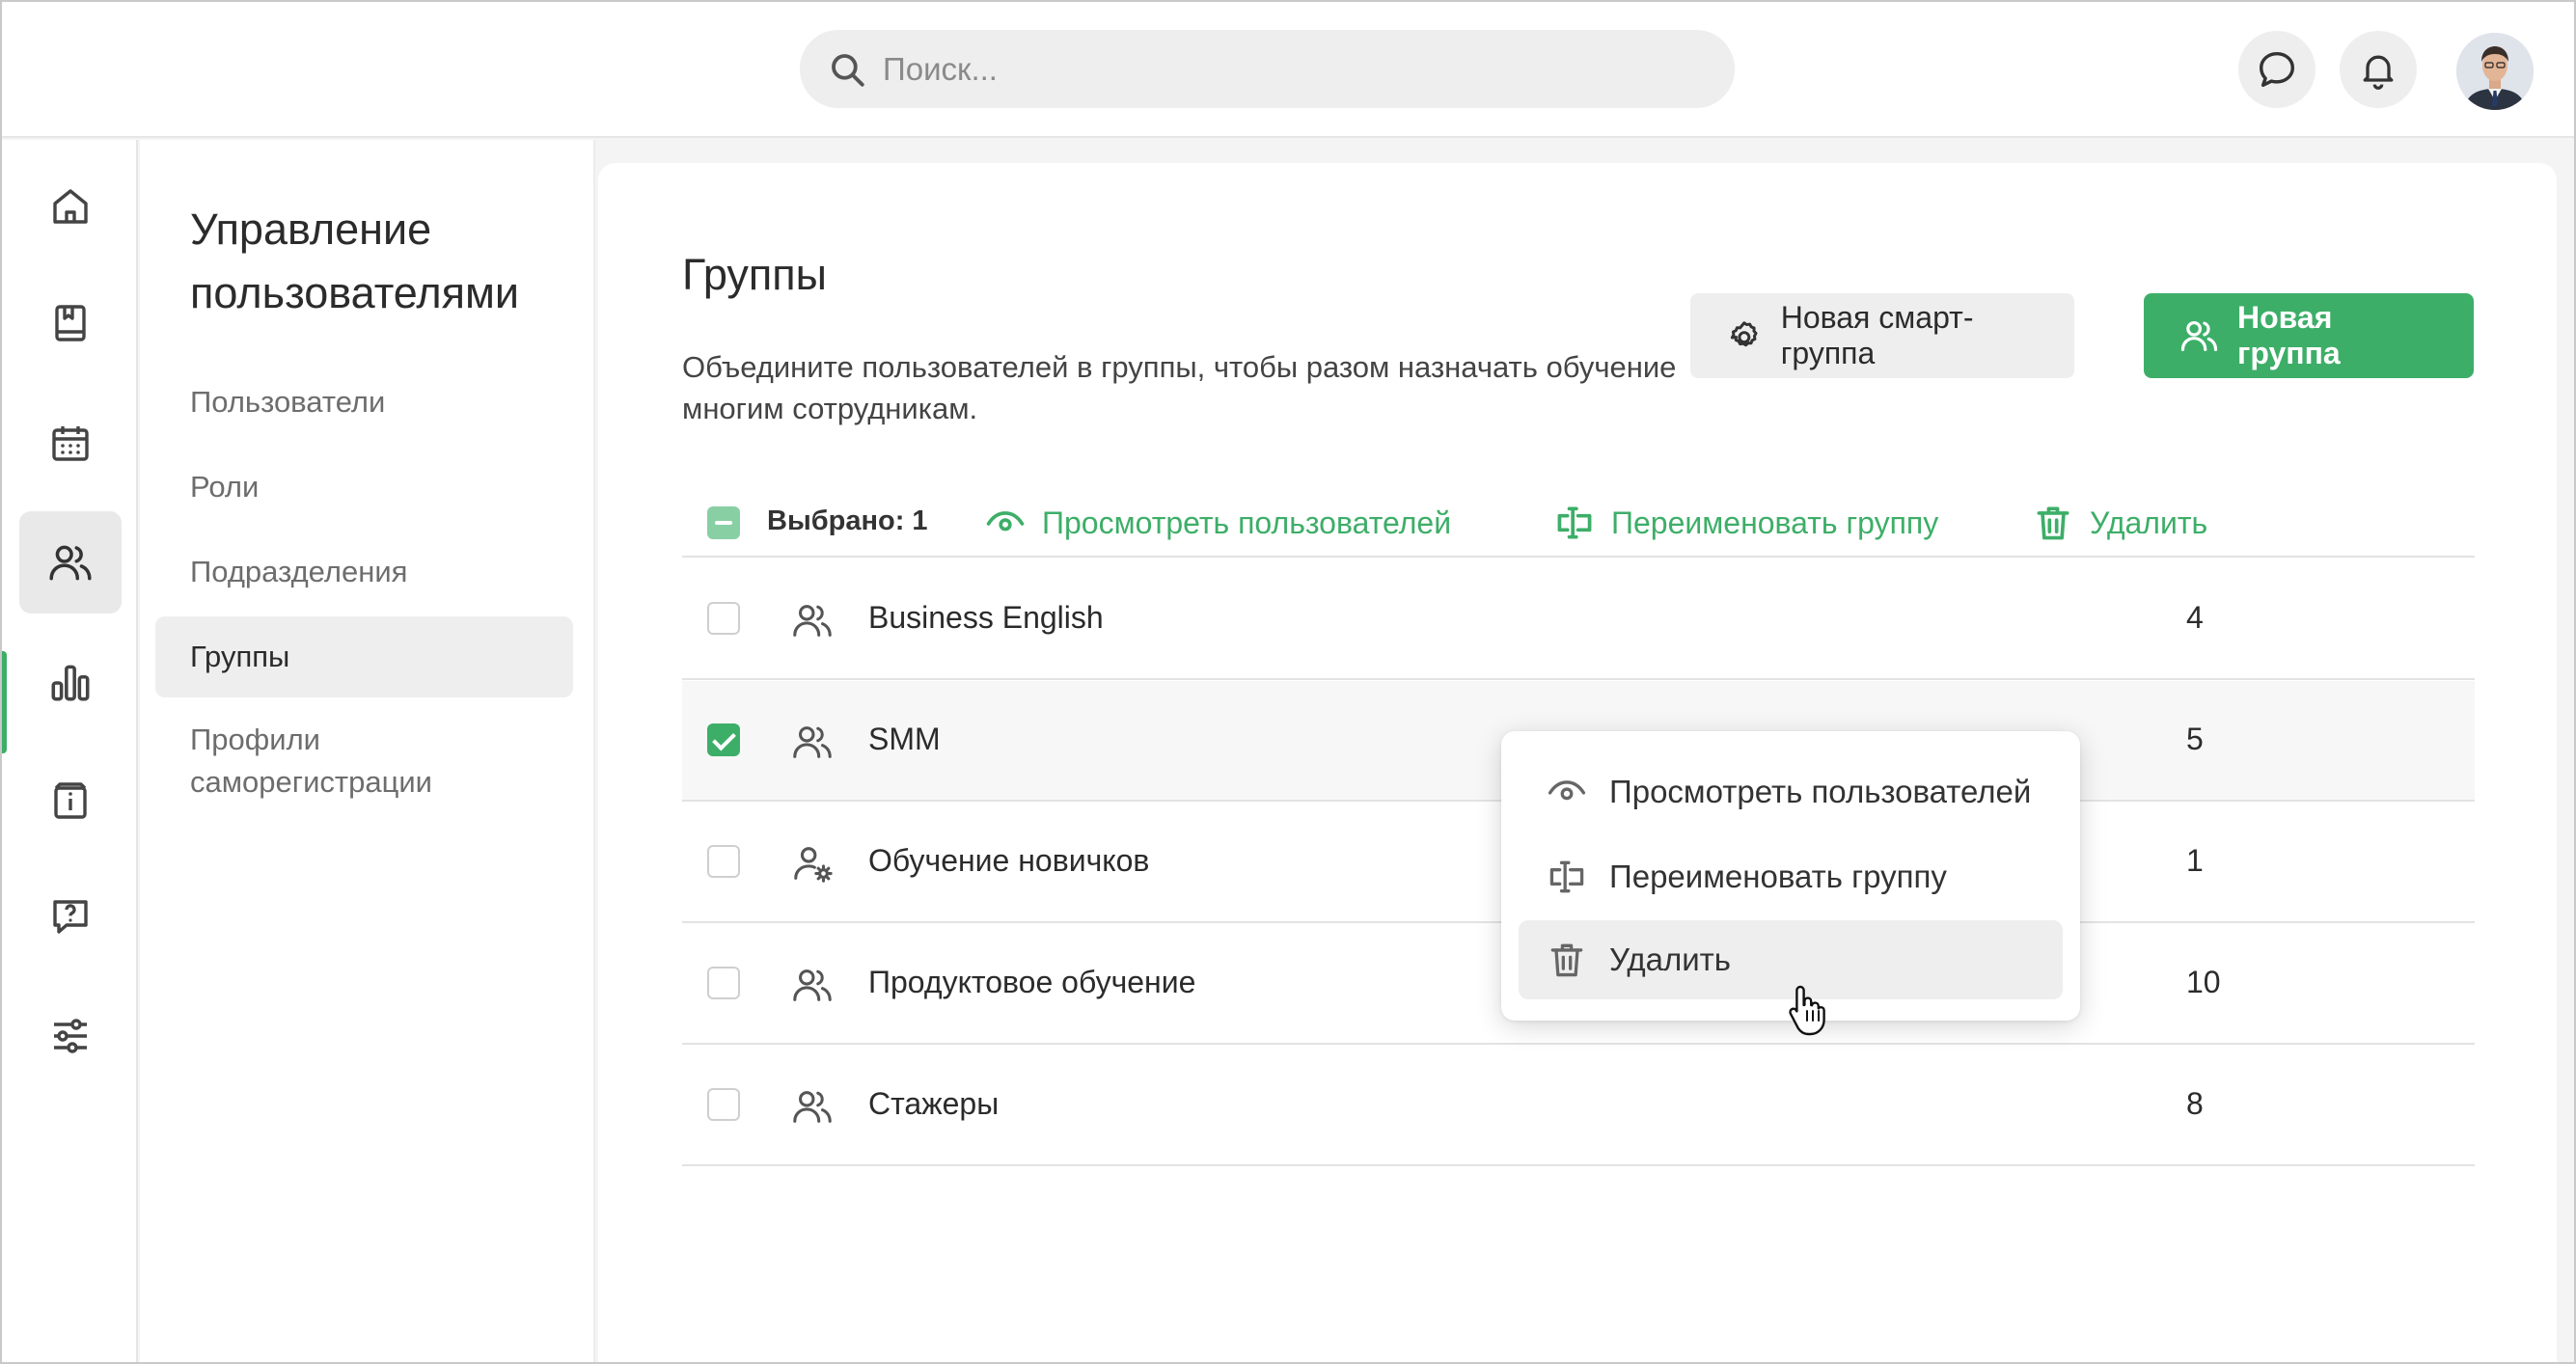 This screenshot has width=2576, height=1364. Describe the element at coordinates (905, 739) in the screenshot. I see `group-name: SMM` at that location.